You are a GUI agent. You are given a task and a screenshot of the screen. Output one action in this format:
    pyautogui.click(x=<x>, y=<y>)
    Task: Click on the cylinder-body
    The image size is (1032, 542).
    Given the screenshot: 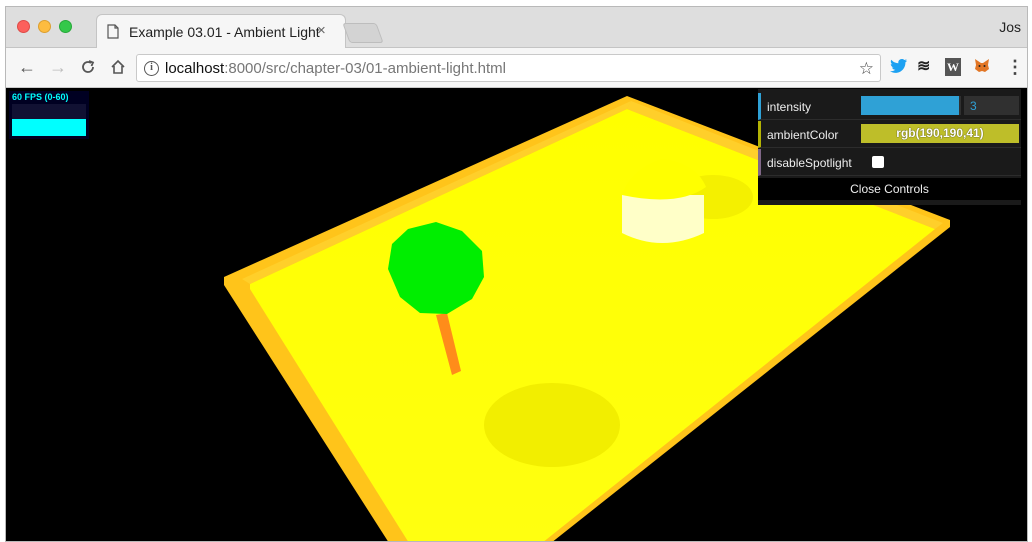 What is the action you would take?
    pyautogui.click(x=663, y=219)
    